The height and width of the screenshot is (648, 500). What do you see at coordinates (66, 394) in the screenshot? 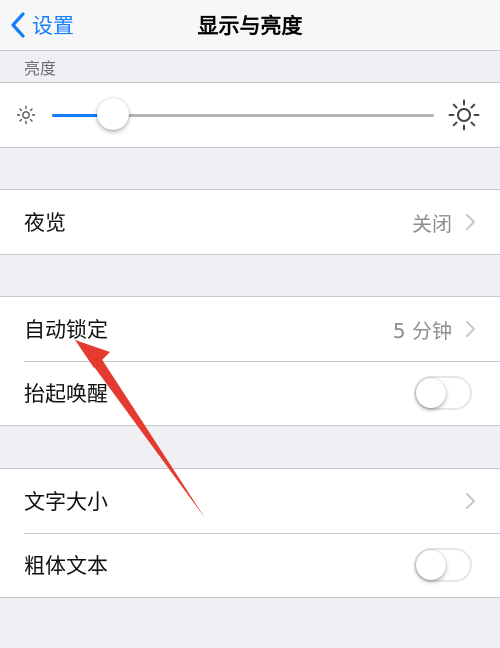
I see `raise-to-wake-label: 抬起唤醒` at bounding box center [66, 394].